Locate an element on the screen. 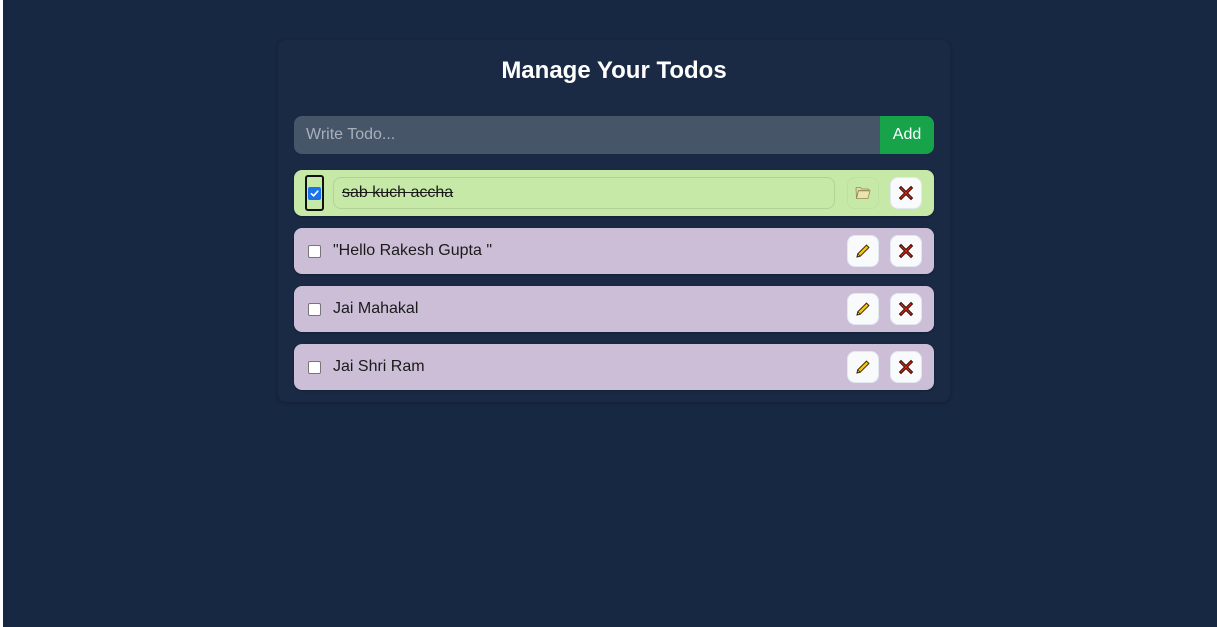  folder-icon is located at coordinates (863, 193).